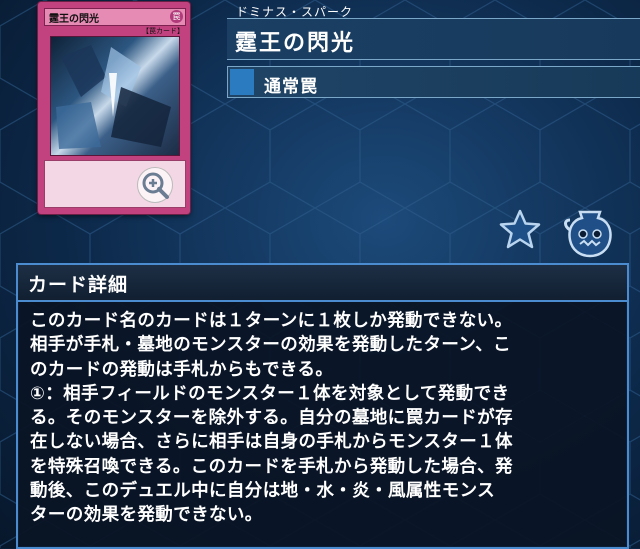  I want to click on card-thumbnail: 霆王の閃光 罠 【罠カード】, so click(114, 108).